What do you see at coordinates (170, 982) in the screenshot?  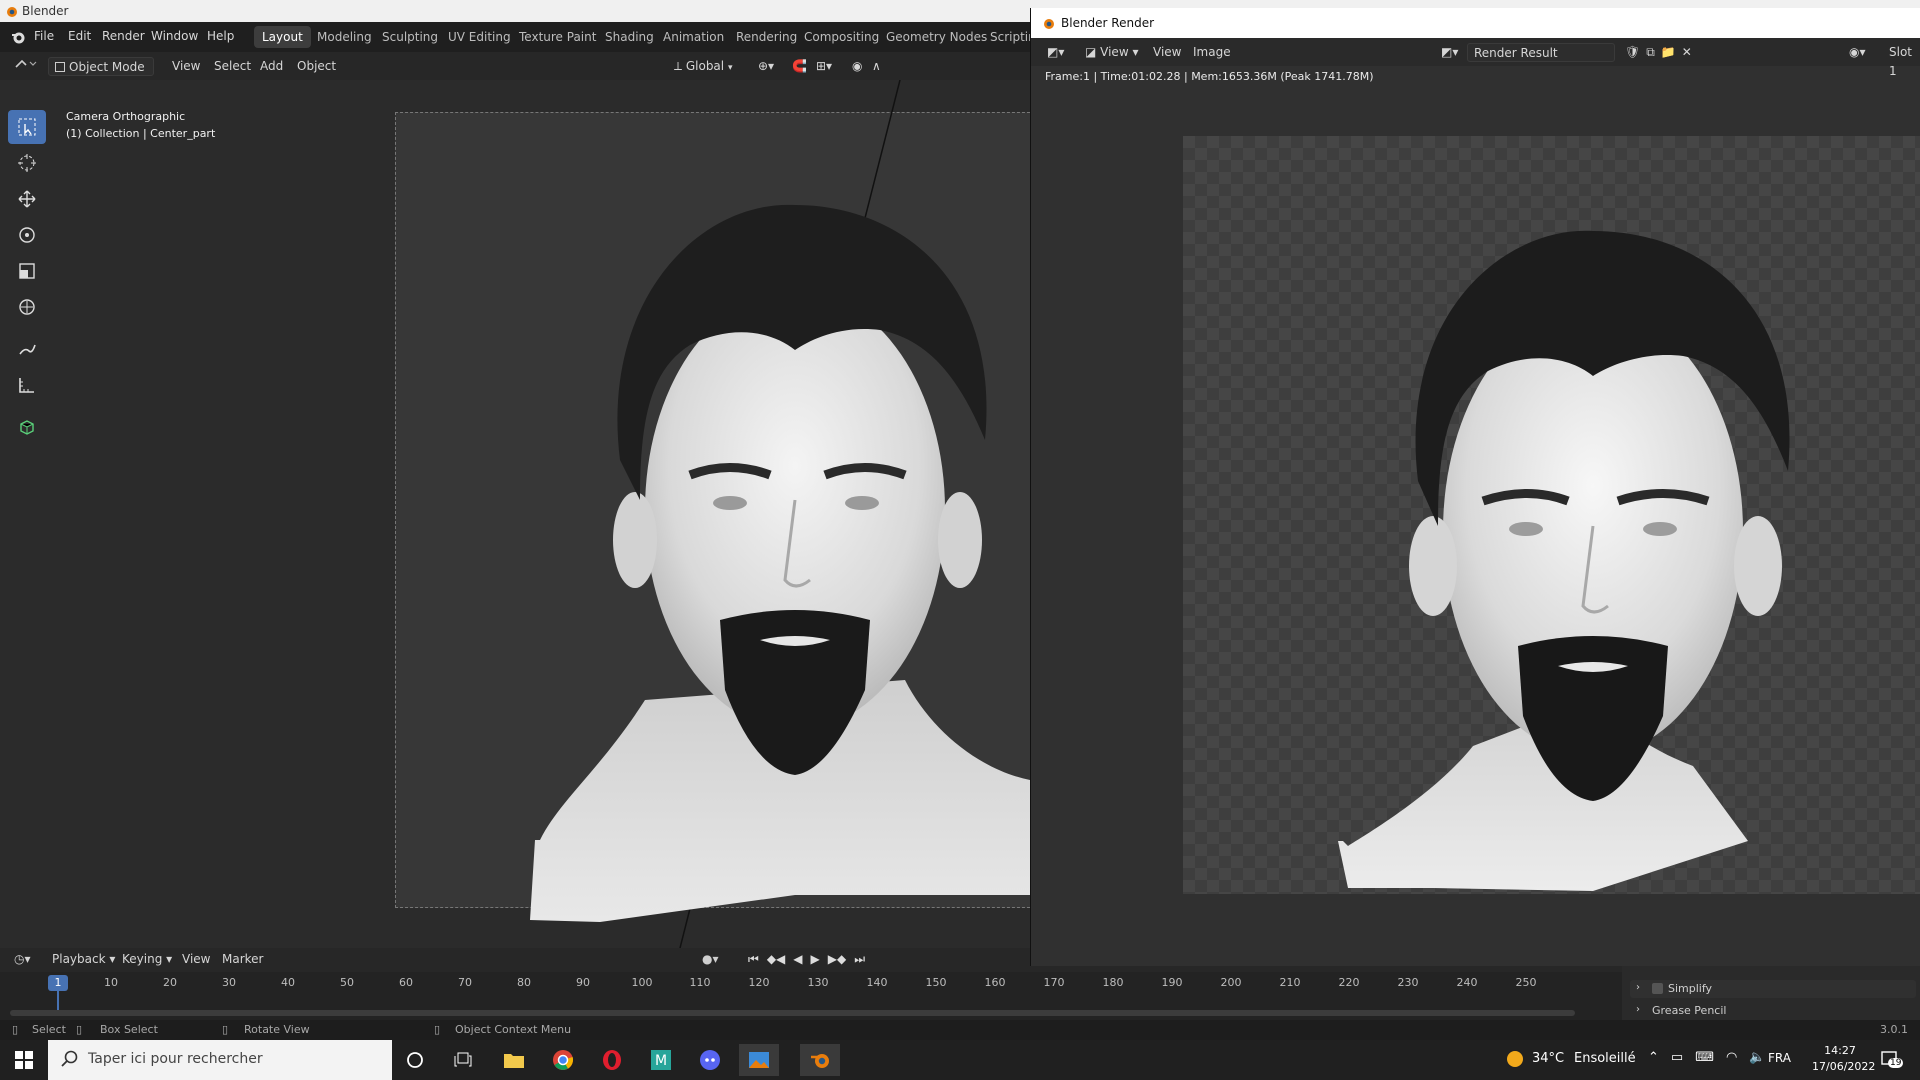 I see `frame-label: 20` at bounding box center [170, 982].